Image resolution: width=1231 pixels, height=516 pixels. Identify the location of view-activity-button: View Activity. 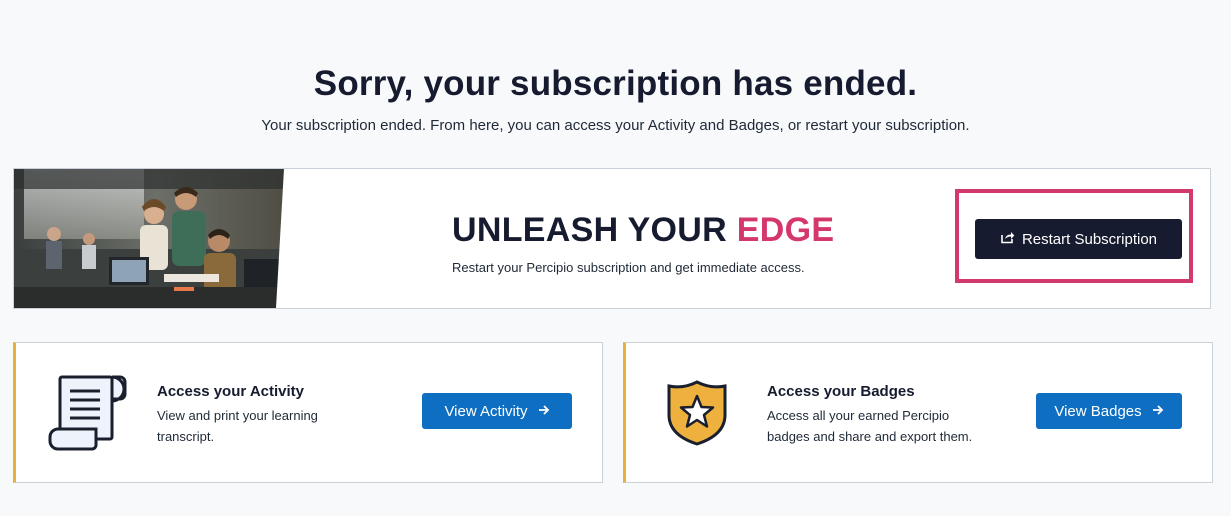
(497, 411).